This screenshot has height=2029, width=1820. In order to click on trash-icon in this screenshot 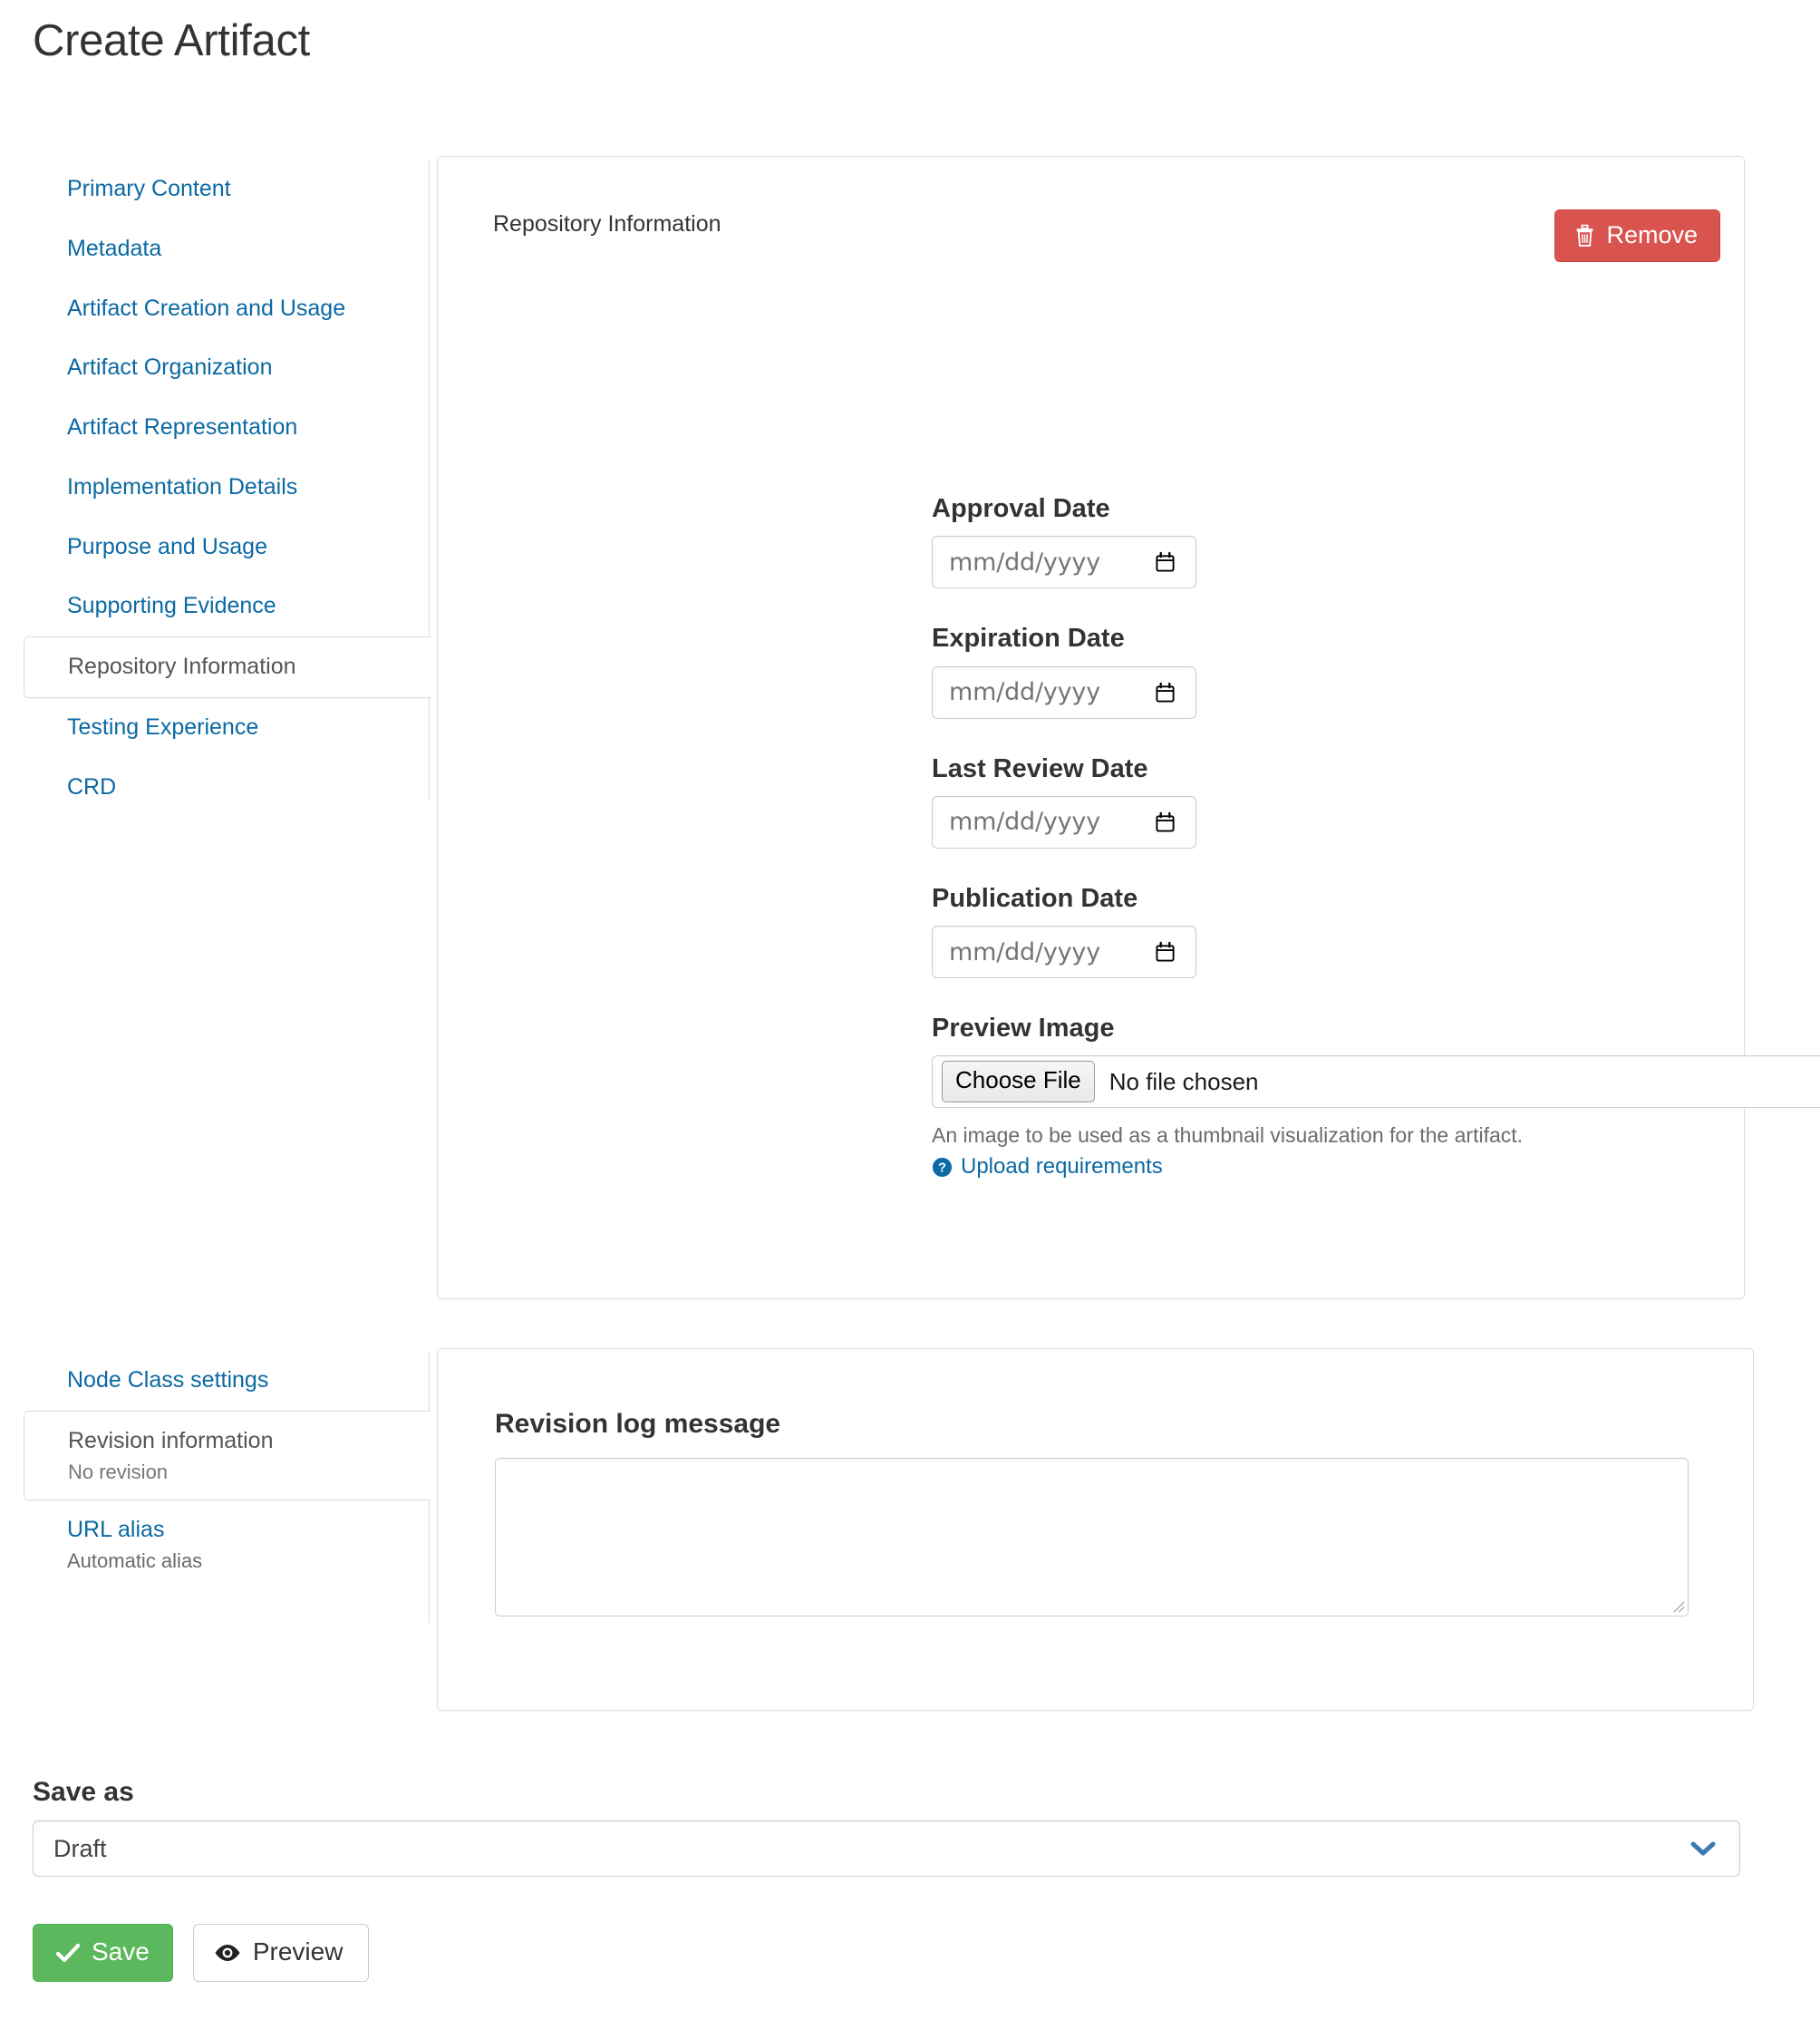, I will do `click(1585, 236)`.